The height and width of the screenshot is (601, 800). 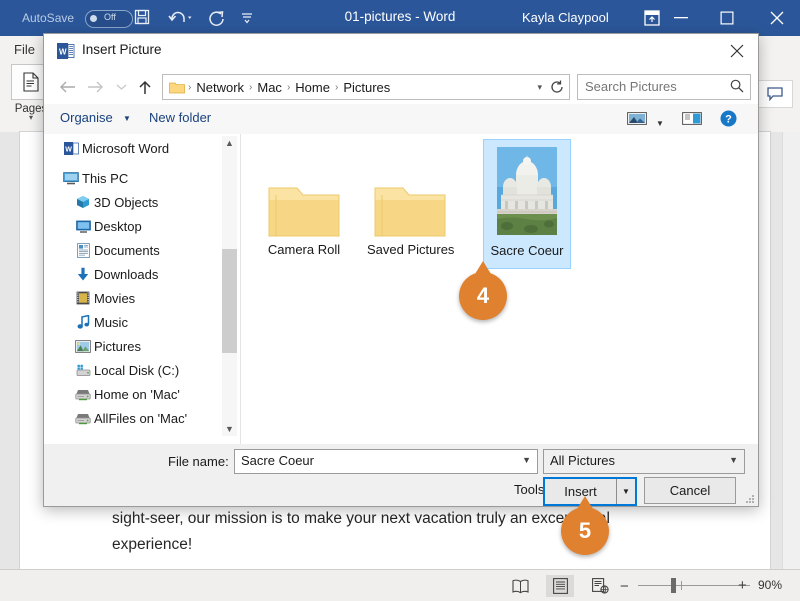 I want to click on sidebar-item-movies: Movies, so click(x=126, y=298).